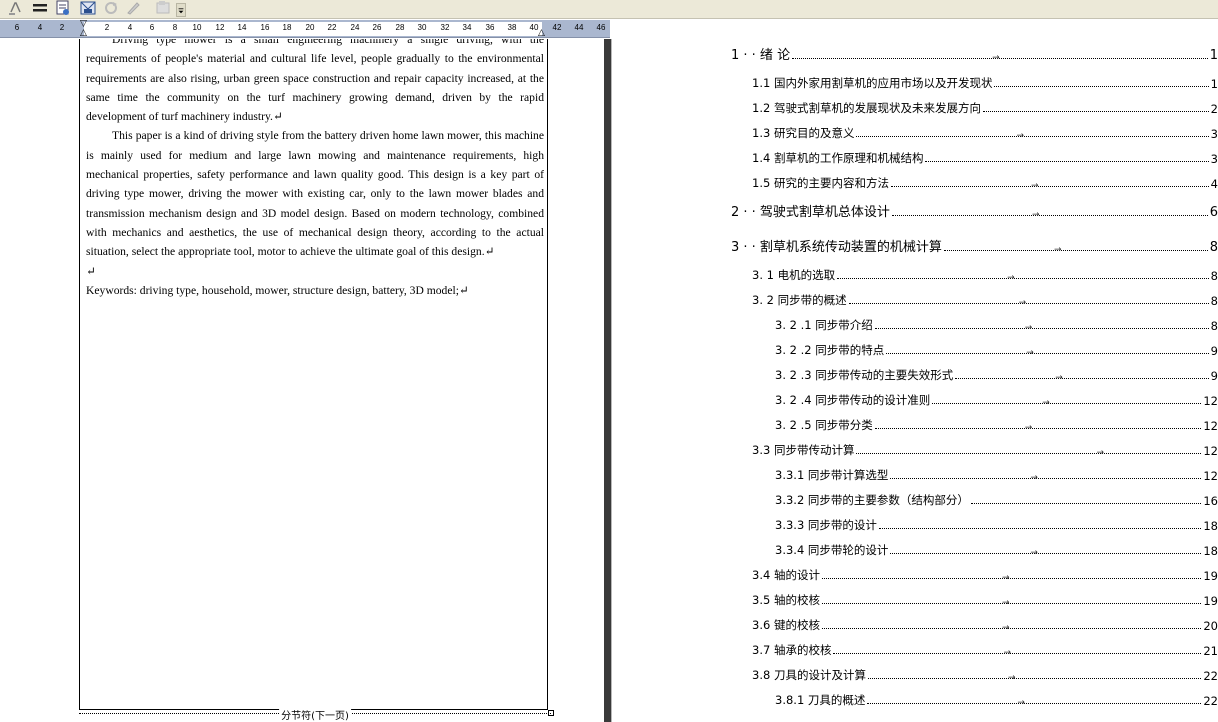 This screenshot has width=1218, height=722. Describe the element at coordinates (996, 324) in the screenshot. I see `toc-entry: 3. 2 .1 同步带介绍 → 8` at that location.